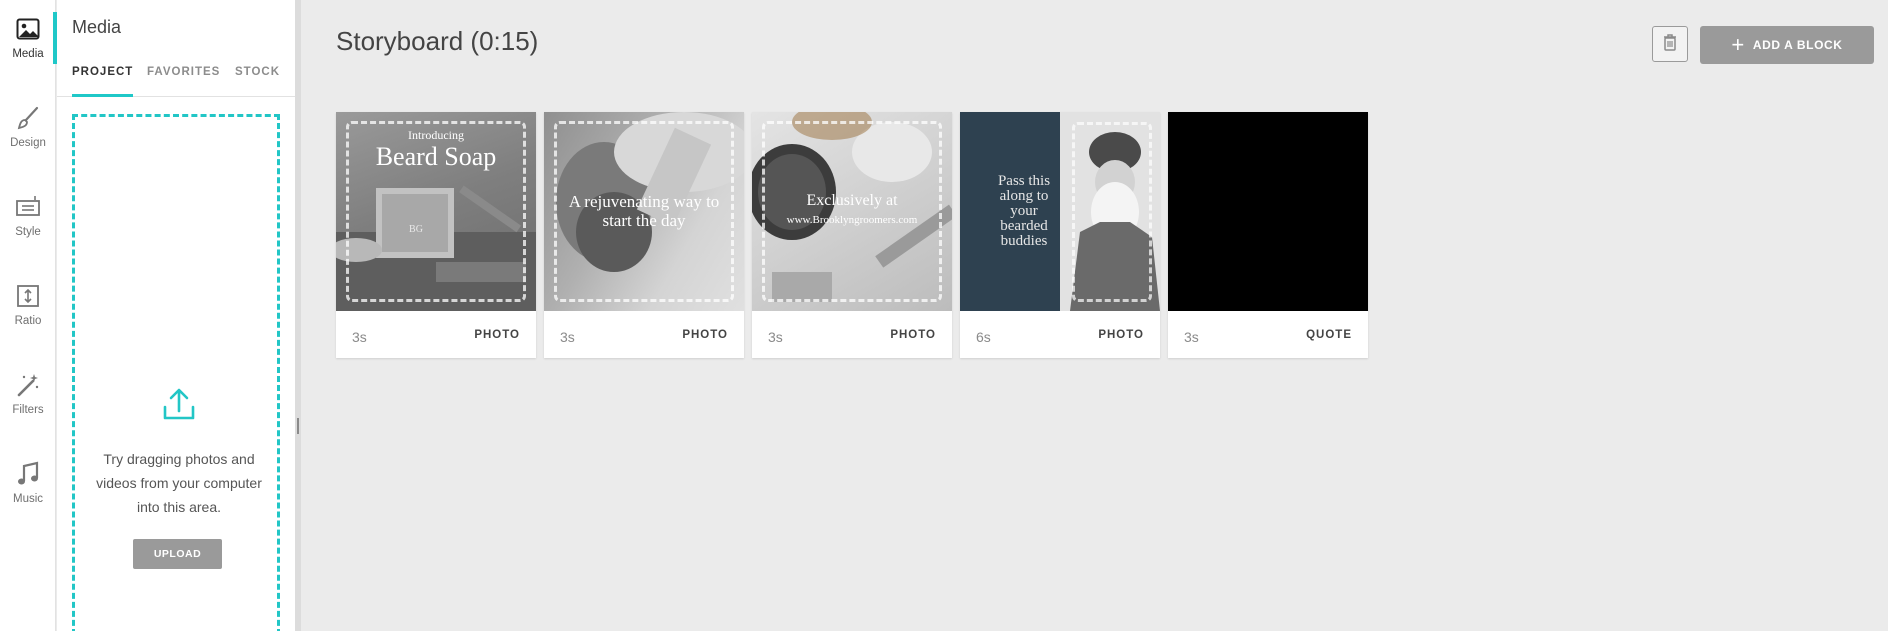 The image size is (1888, 631). I want to click on panel-title: Media, so click(97, 27).